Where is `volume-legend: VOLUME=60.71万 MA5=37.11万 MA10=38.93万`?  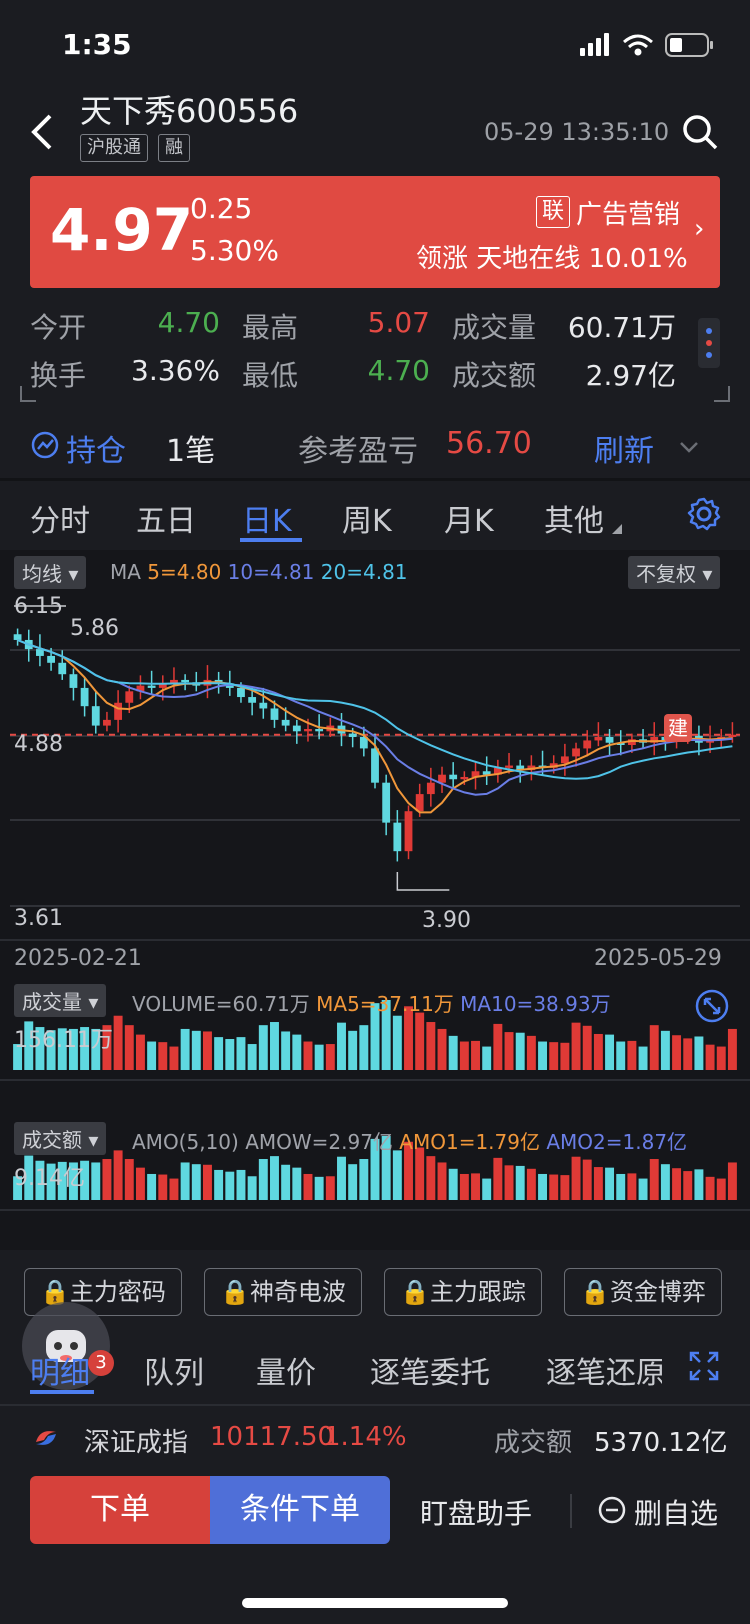 volume-legend: VOLUME=60.71万 MA5=37.11万 MA10=38.93万 is located at coordinates (371, 1002).